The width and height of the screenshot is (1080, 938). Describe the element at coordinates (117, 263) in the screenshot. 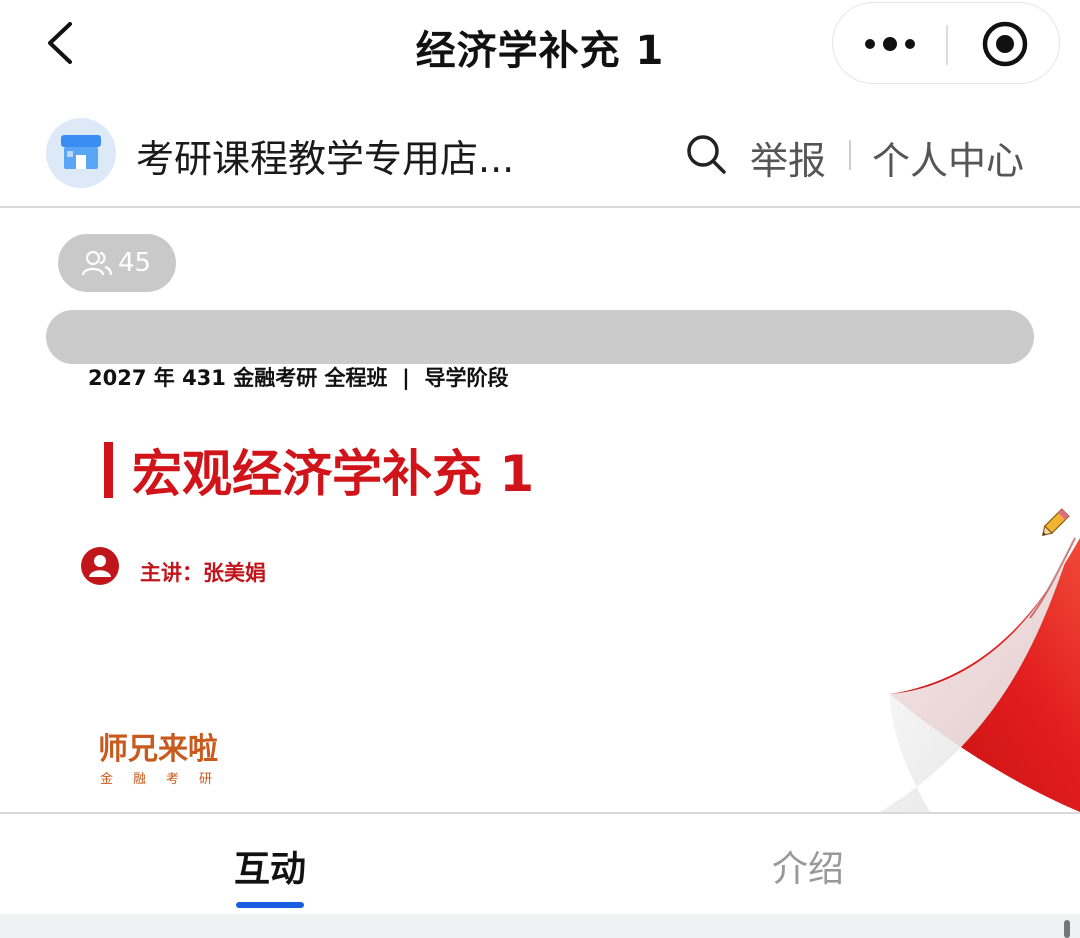

I see `viewer-count-badge: 45` at that location.